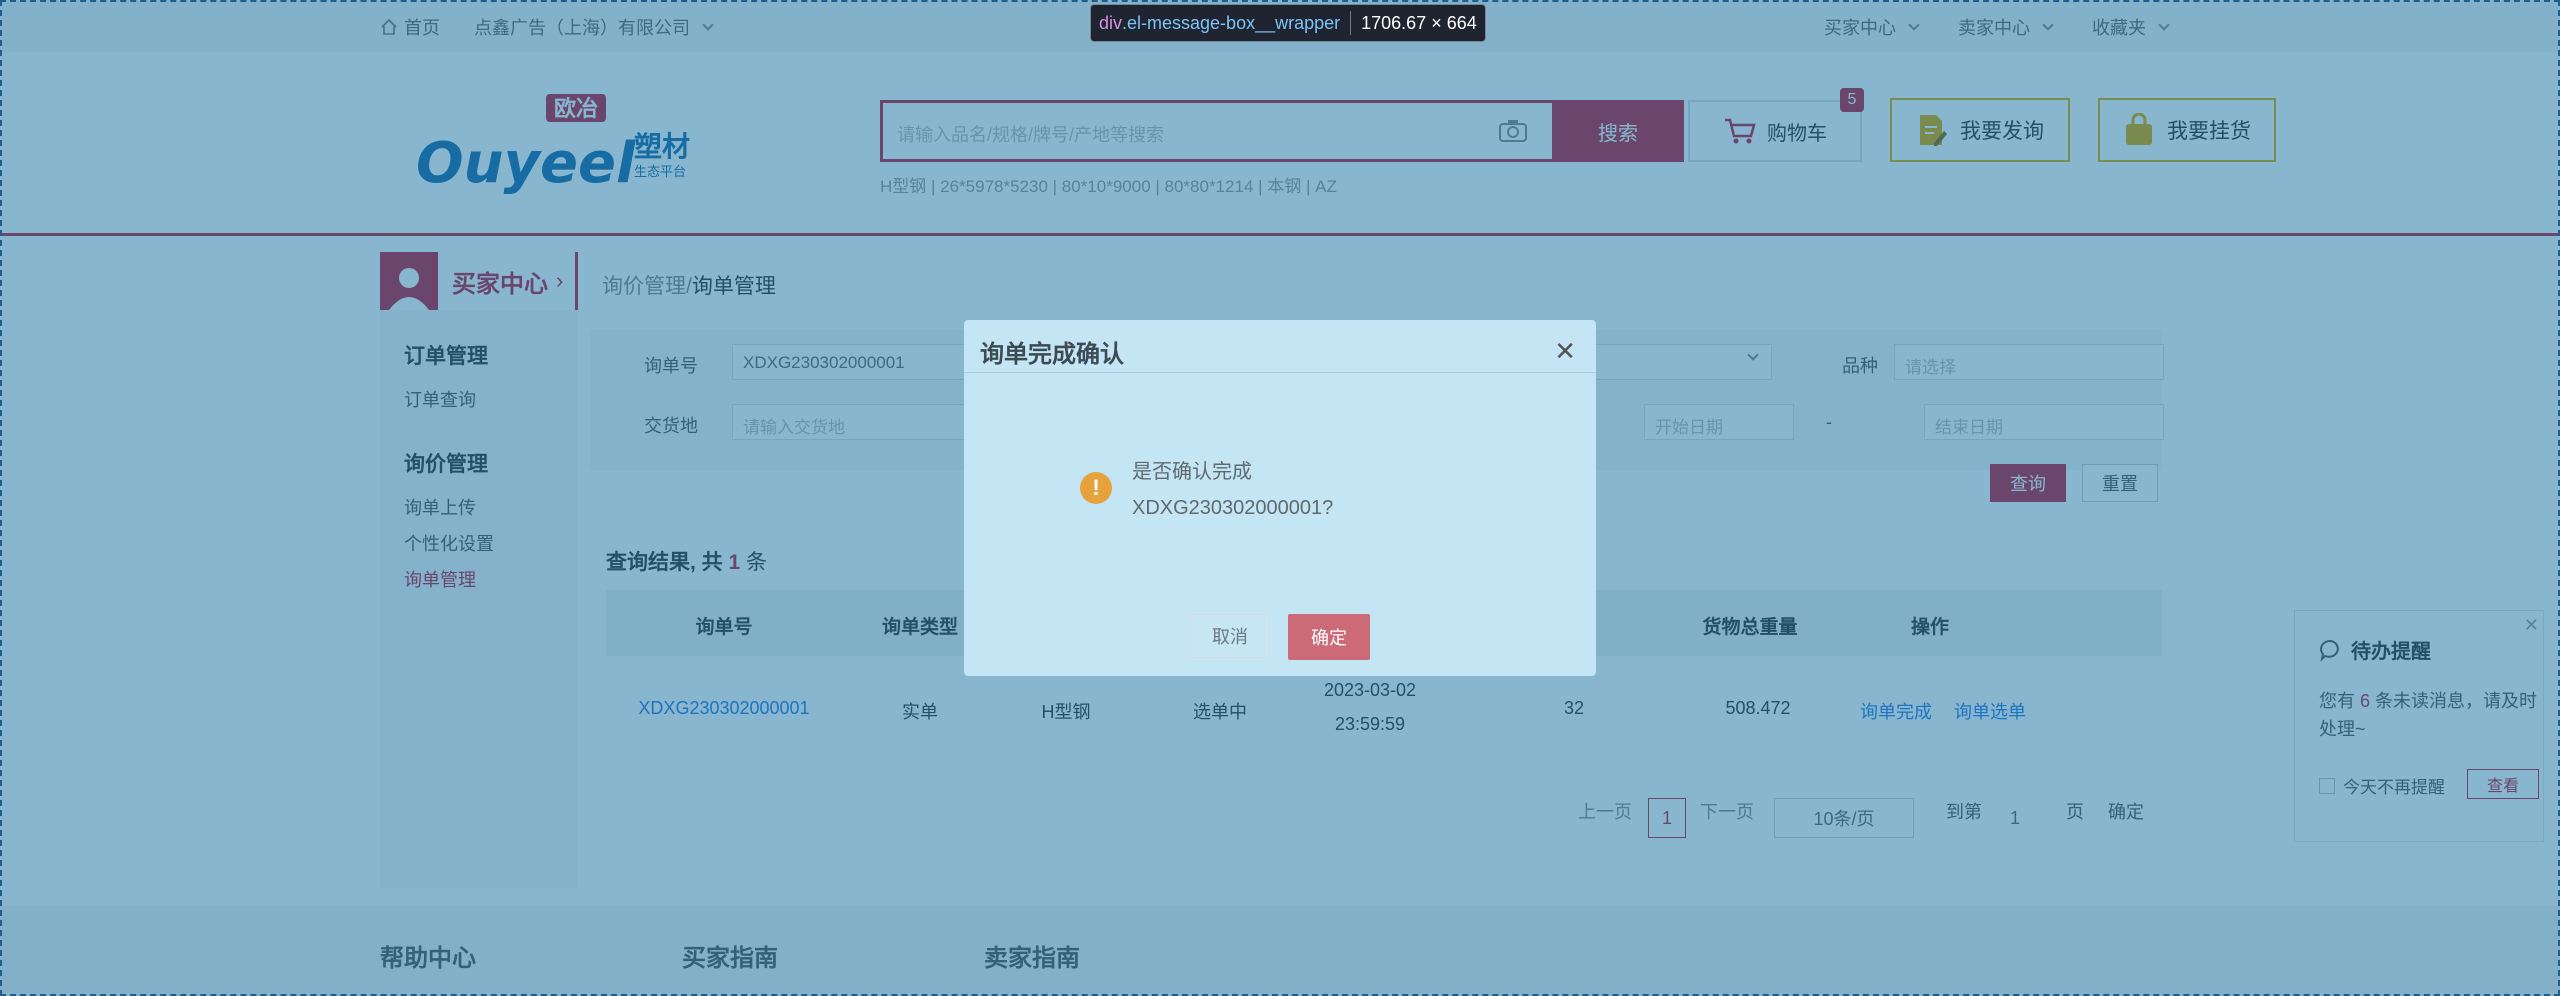 Image resolution: width=2560 pixels, height=996 pixels. Describe the element at coordinates (1329, 637) in the screenshot. I see `confirm-button: 确定` at that location.